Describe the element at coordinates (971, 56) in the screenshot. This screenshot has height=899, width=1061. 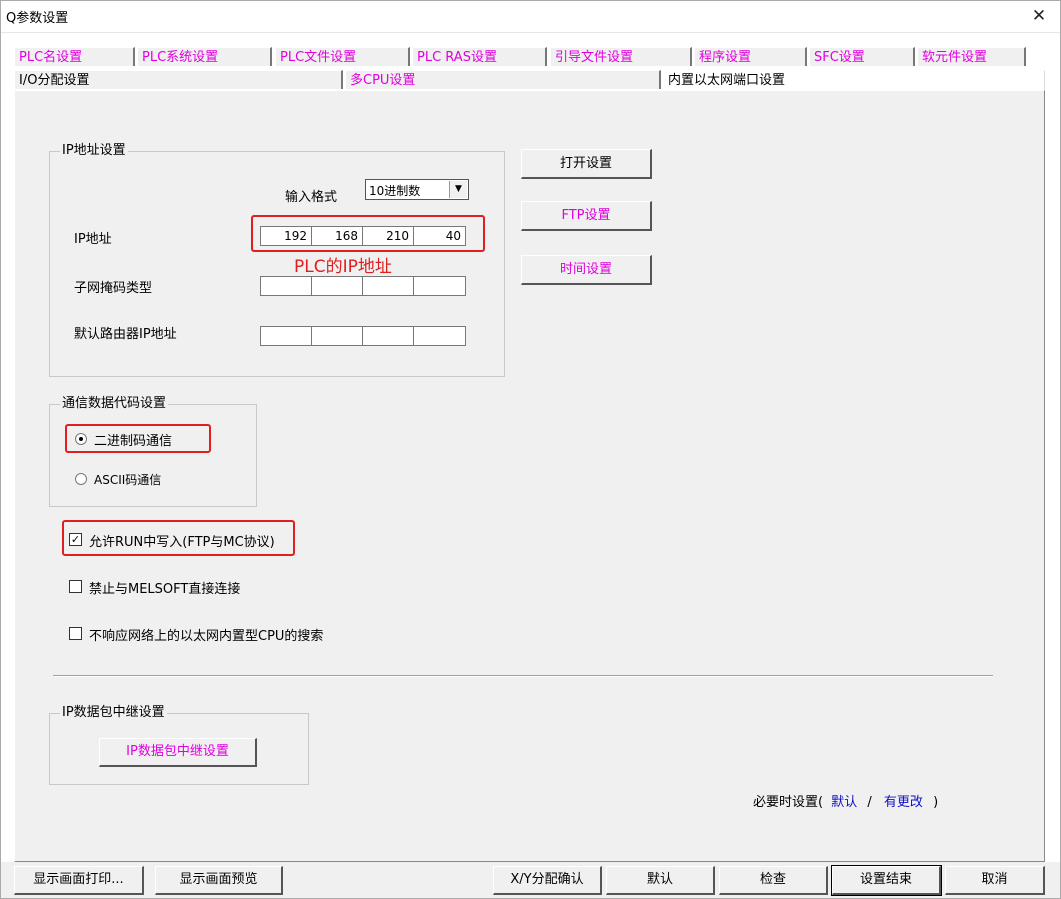
I see `tab-device: 软元件设置` at that location.